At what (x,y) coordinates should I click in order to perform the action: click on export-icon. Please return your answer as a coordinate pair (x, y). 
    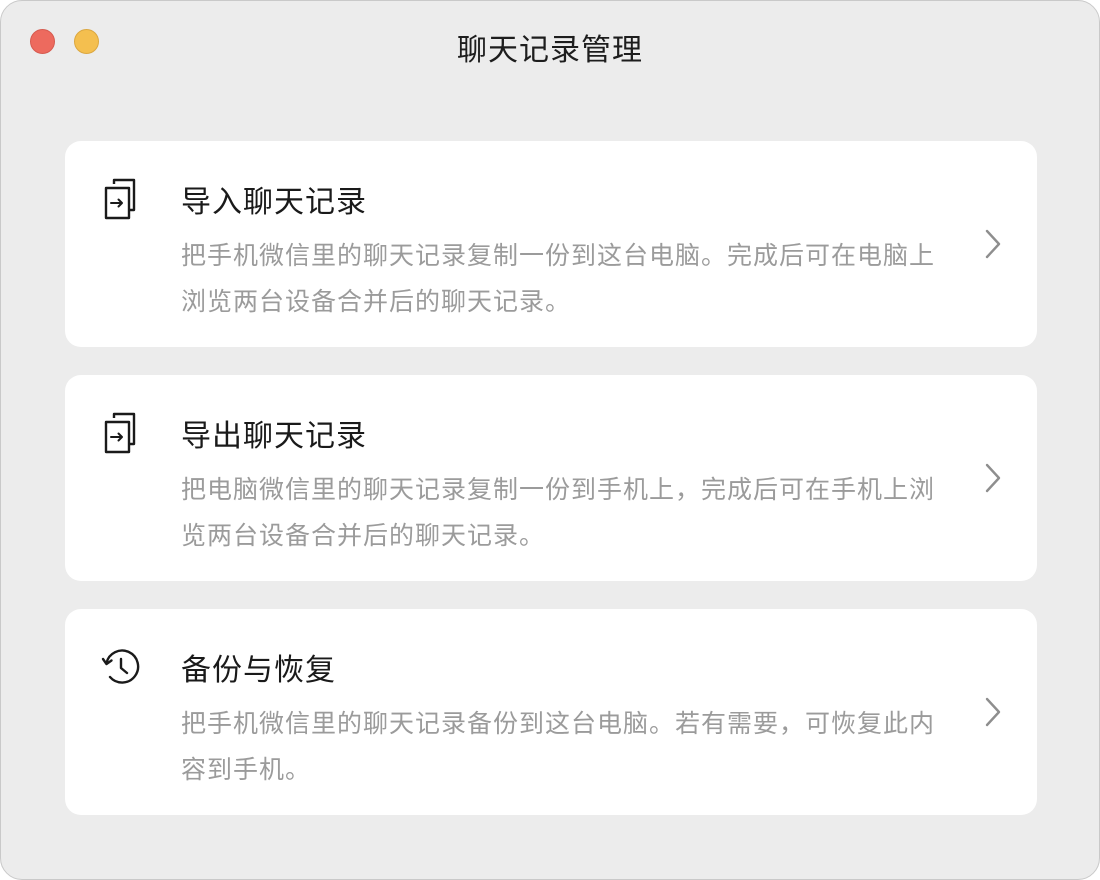
    Looking at the image, I should click on (120, 433).